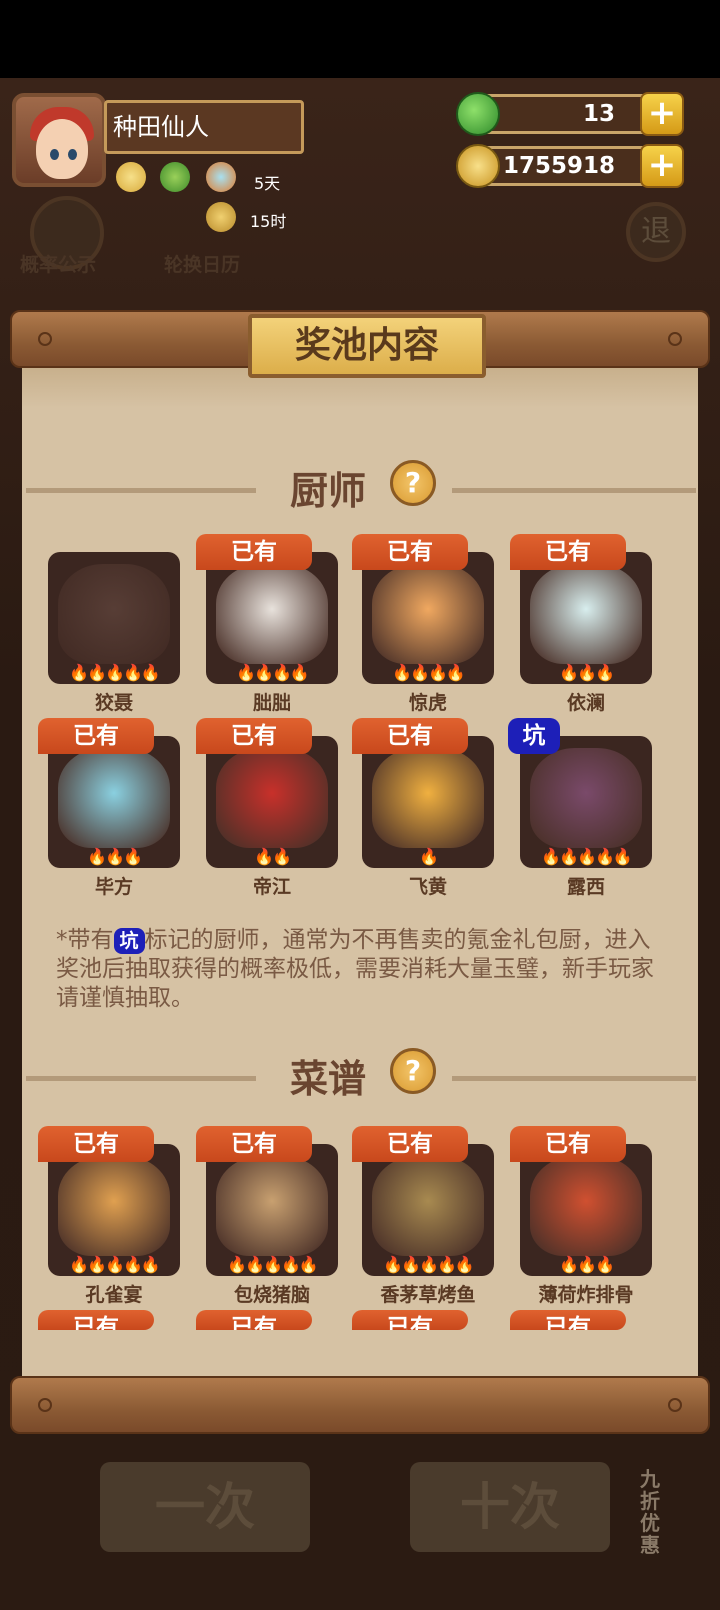 The image size is (720, 1610). What do you see at coordinates (429, 856) in the screenshot?
I see `flame-rating: 🔥` at bounding box center [429, 856].